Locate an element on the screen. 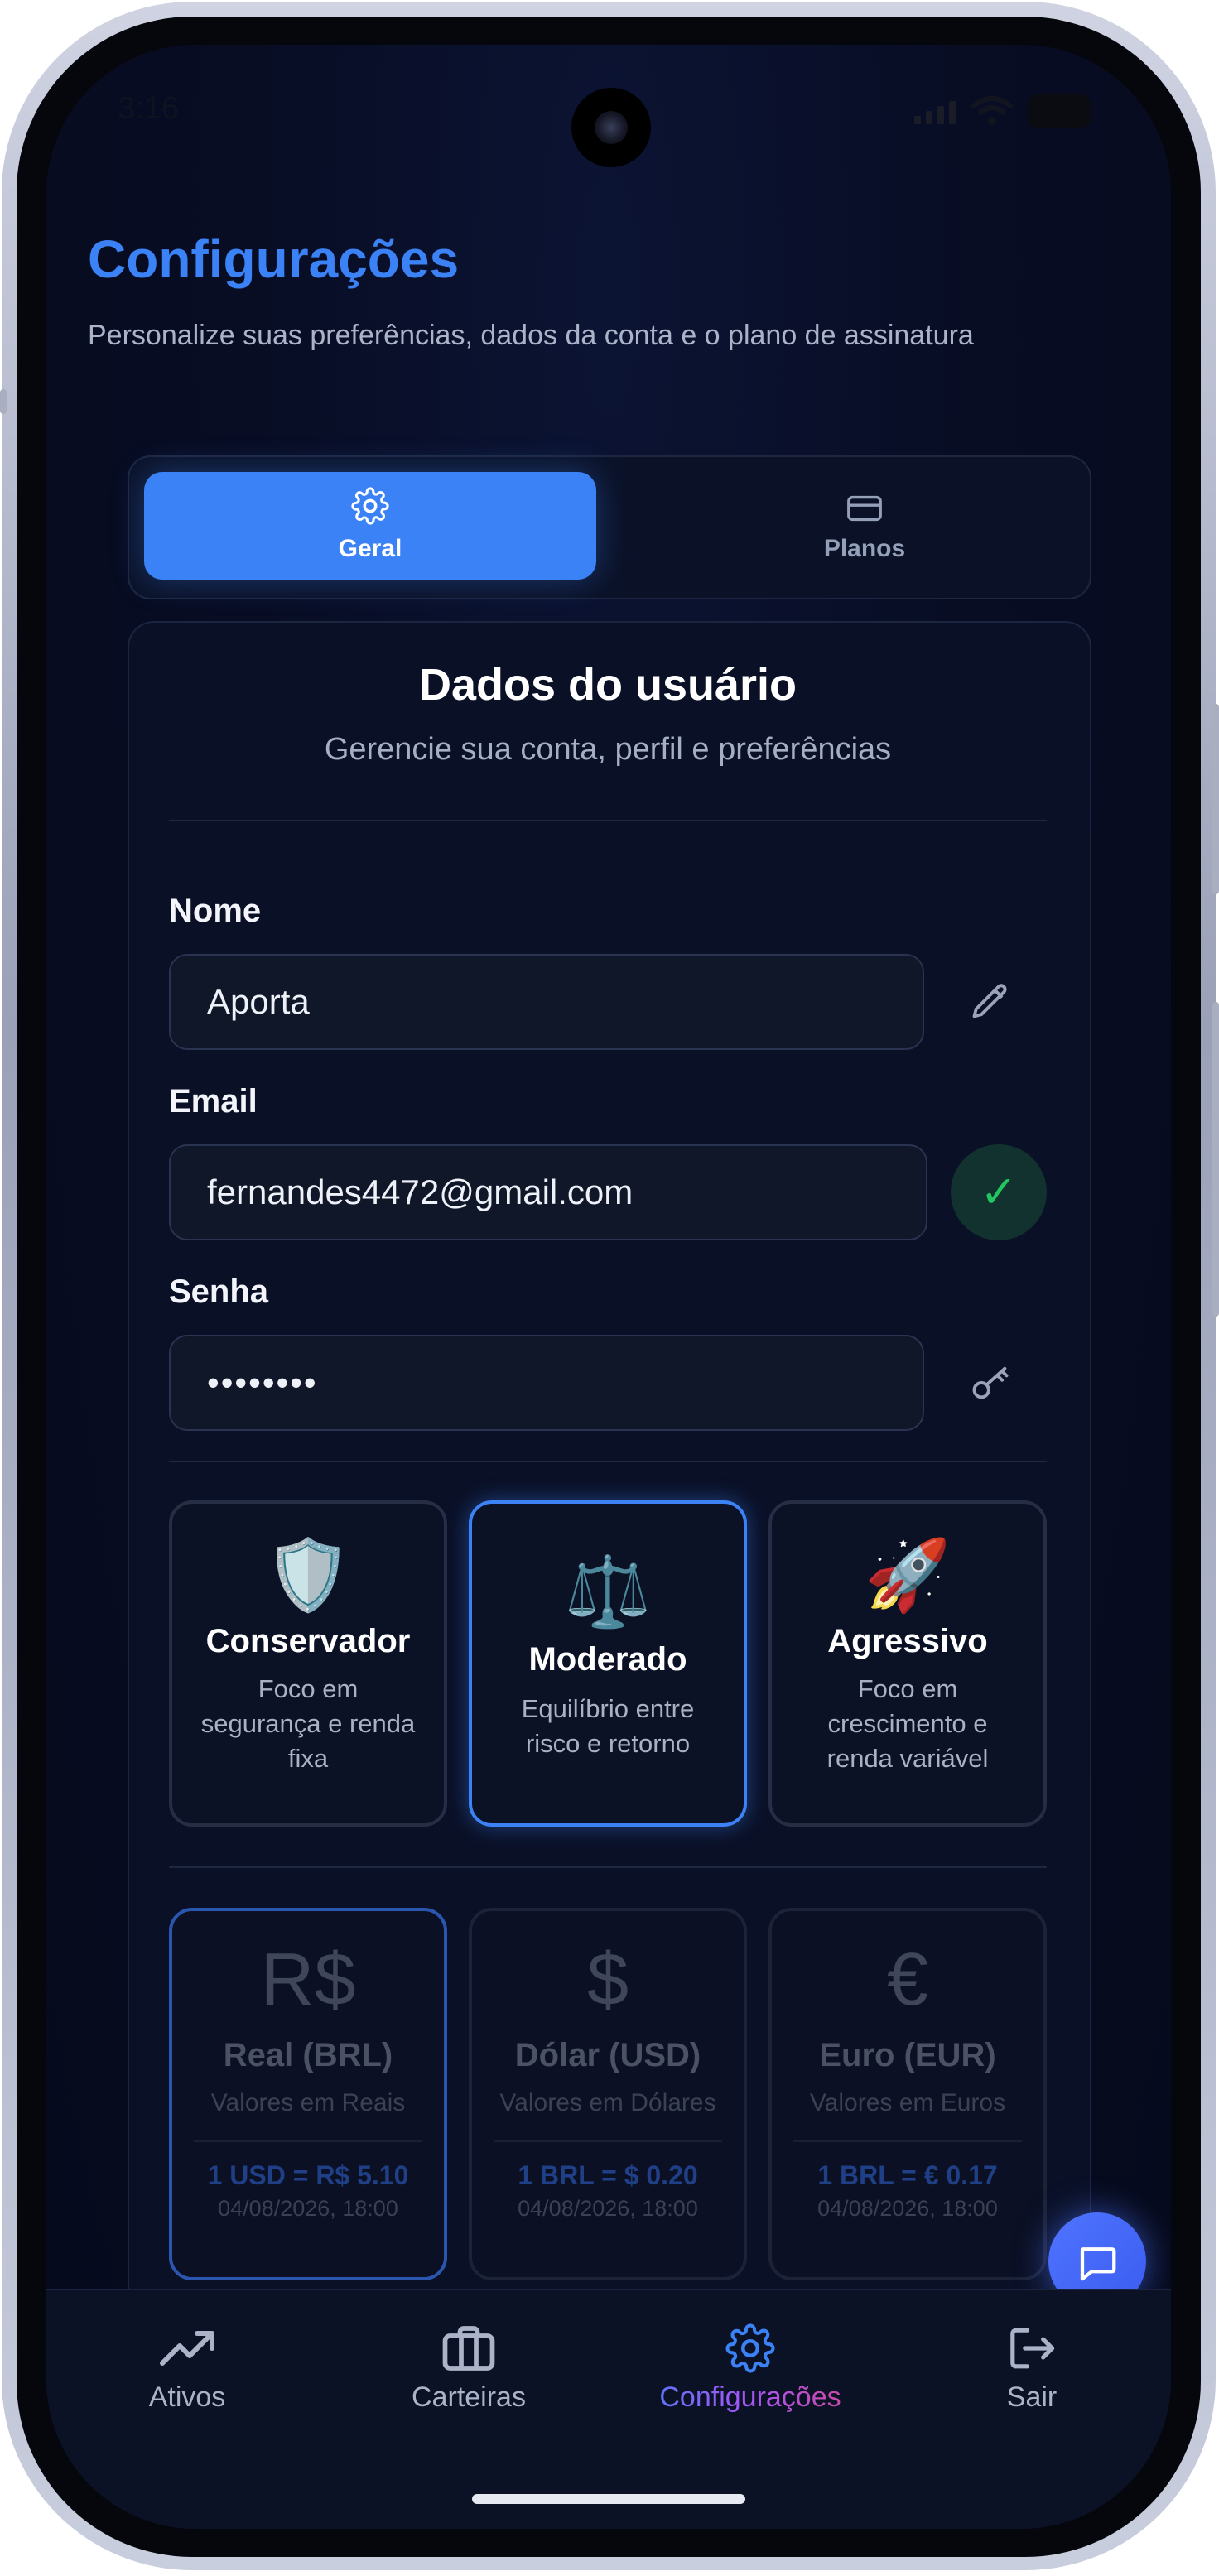 Image resolution: width=1219 pixels, height=2576 pixels. nav-label: Ativos is located at coordinates (187, 2397).